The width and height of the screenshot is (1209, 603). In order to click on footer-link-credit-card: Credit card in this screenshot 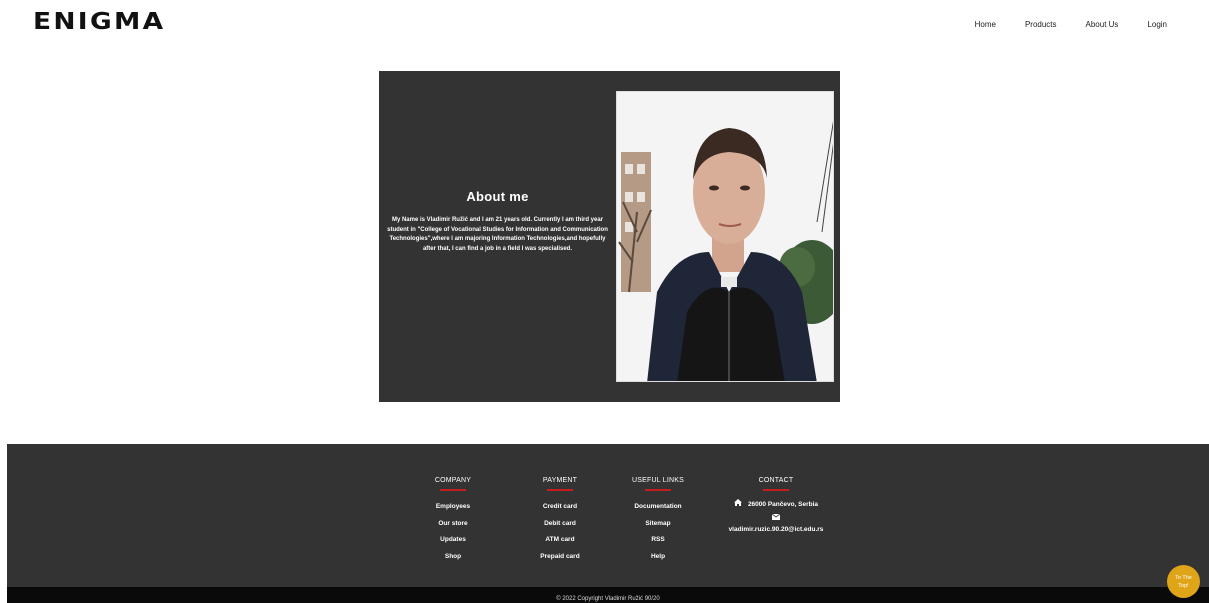, I will do `click(560, 507)`.